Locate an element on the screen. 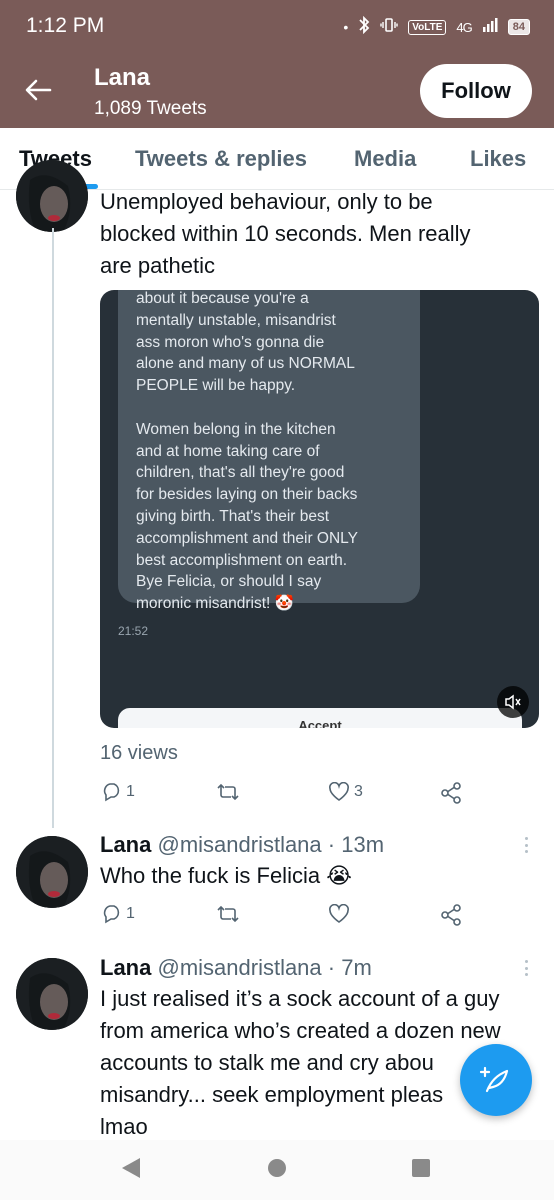 This screenshot has width=554, height=1200. compose-tweet-button is located at coordinates (496, 1080).